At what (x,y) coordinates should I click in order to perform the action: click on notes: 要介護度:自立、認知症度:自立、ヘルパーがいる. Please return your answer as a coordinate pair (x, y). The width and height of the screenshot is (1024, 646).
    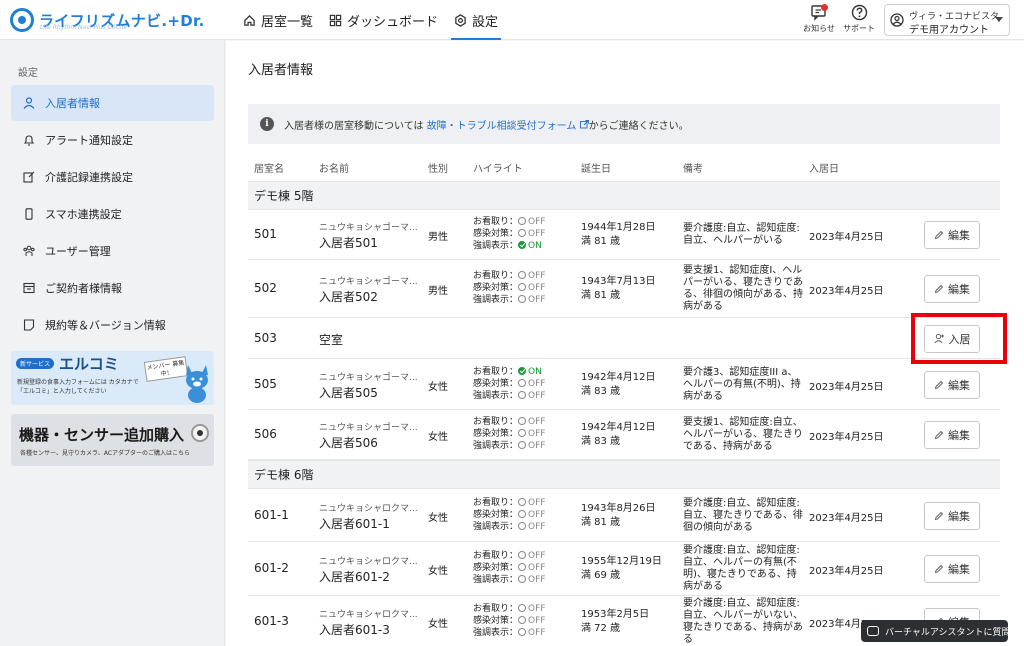
    Looking at the image, I should click on (741, 234).